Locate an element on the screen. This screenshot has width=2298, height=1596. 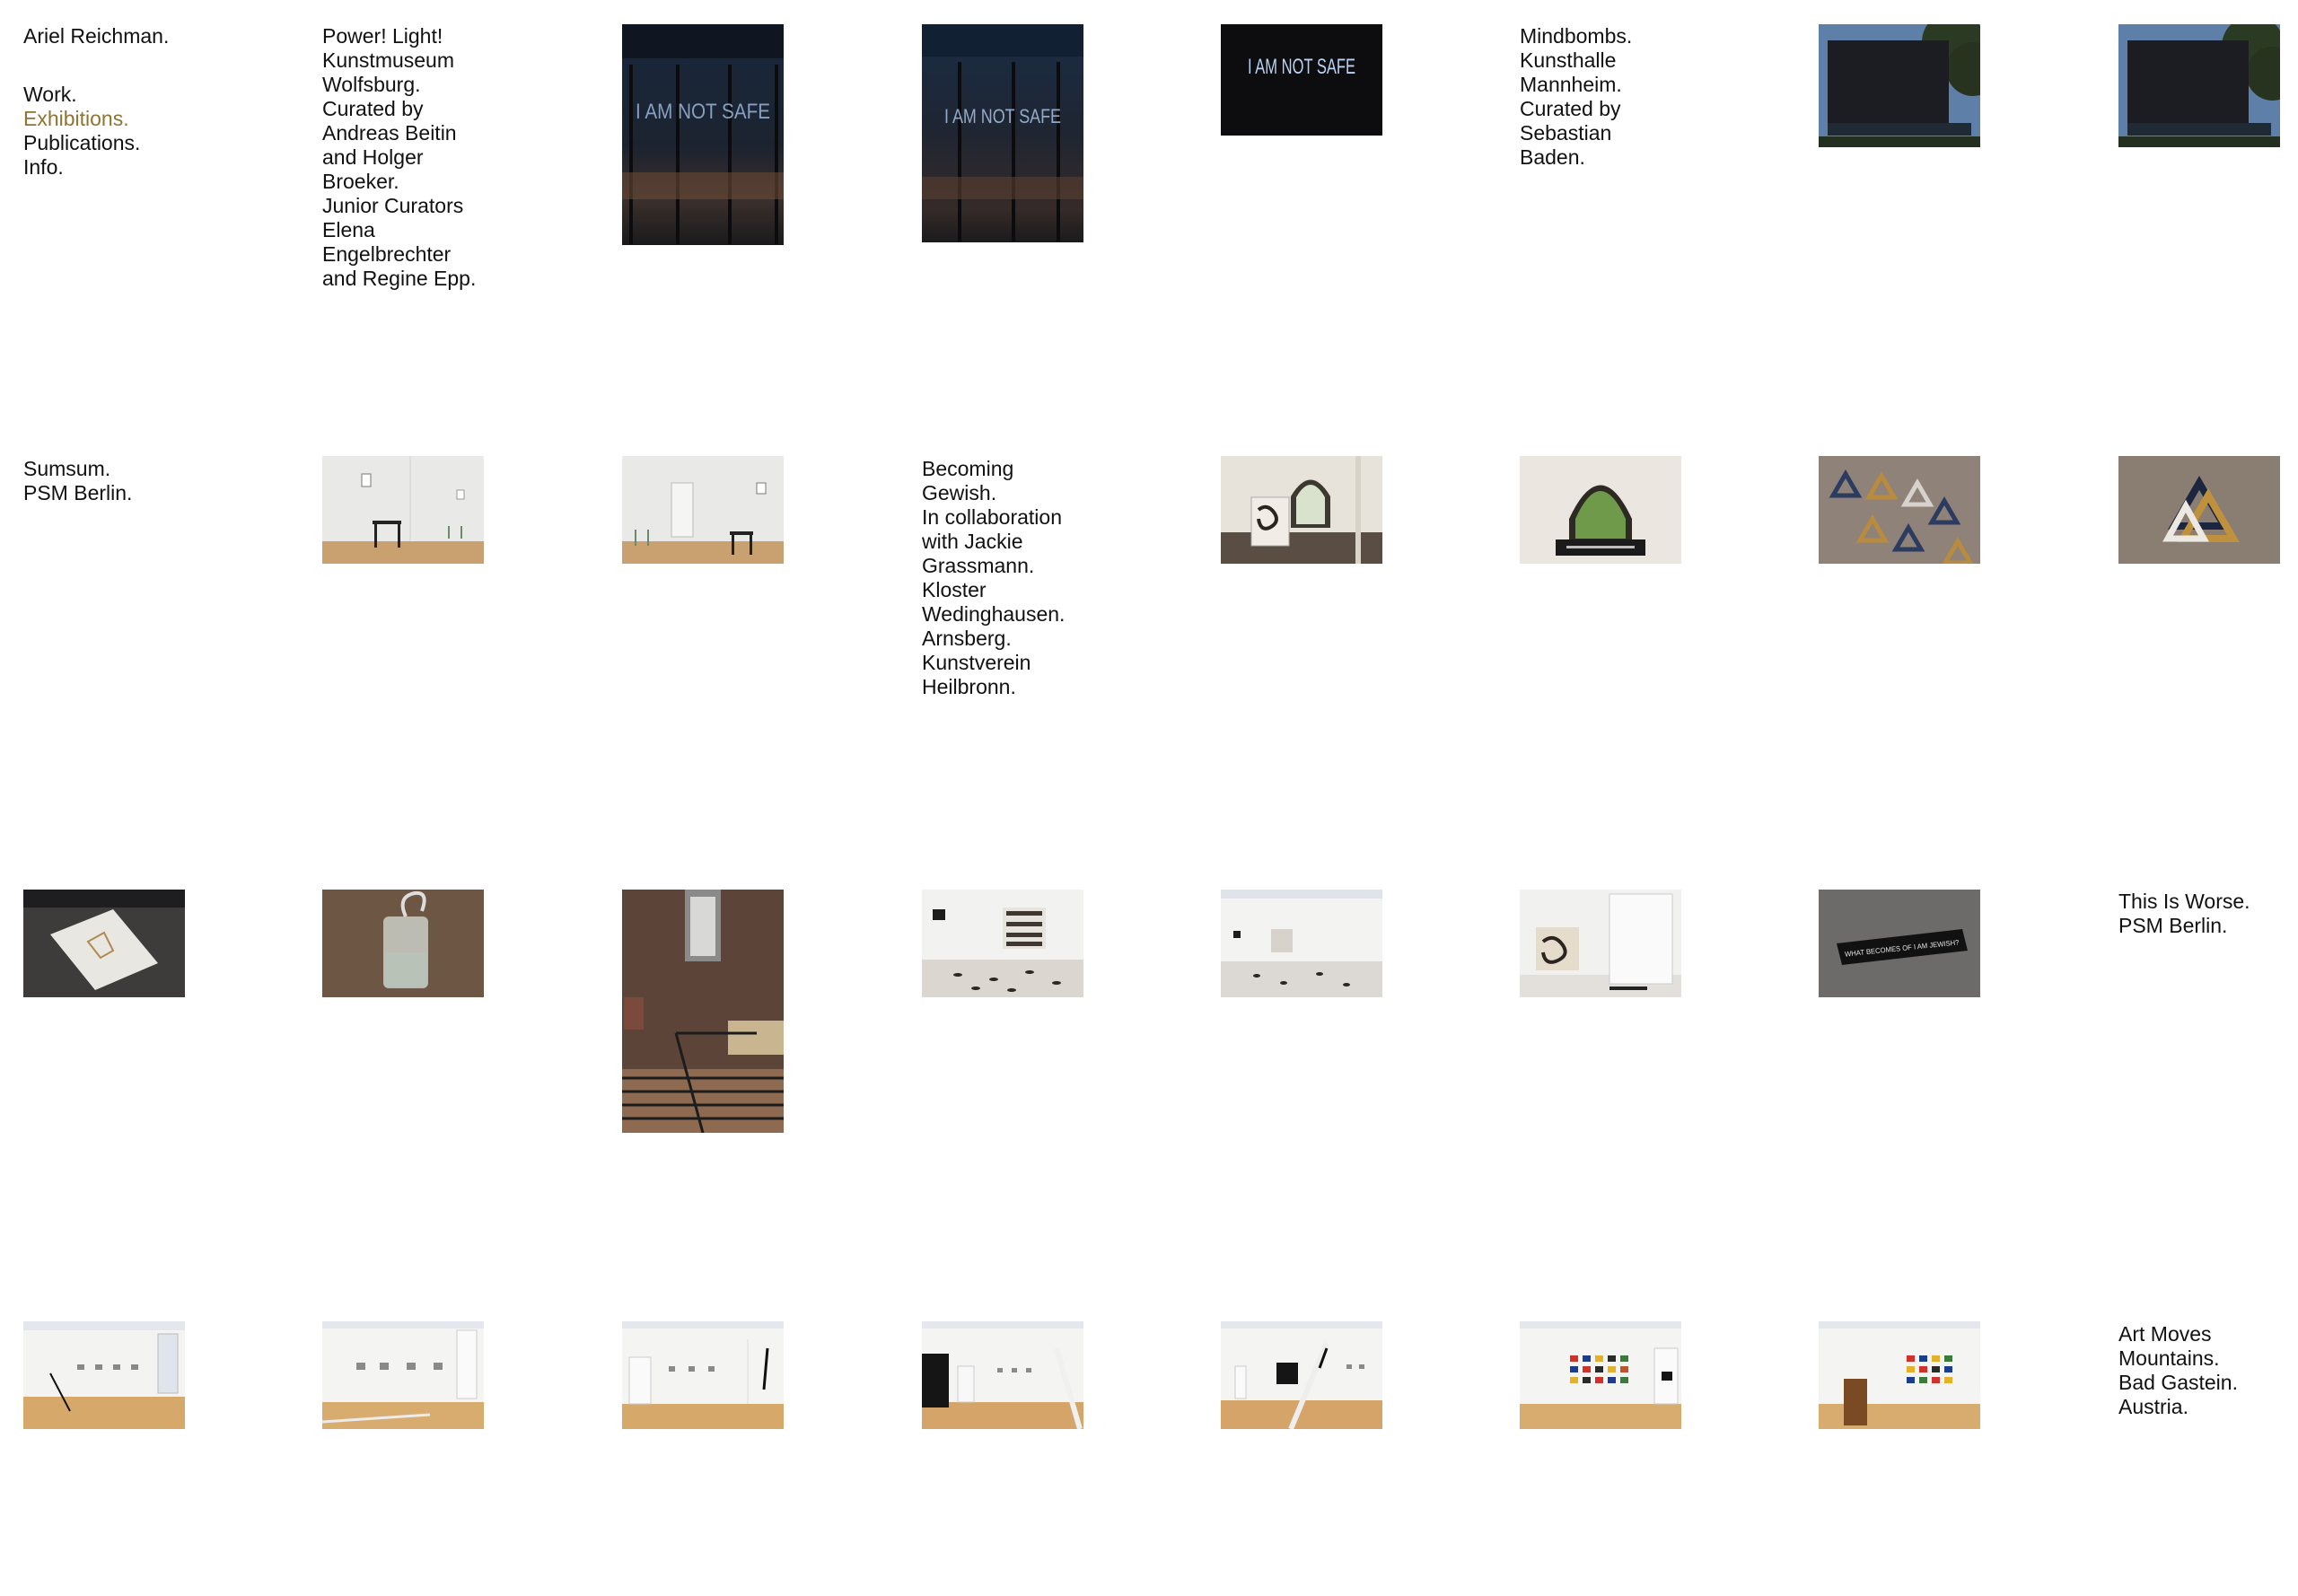
exhibition-line: Arnsberg. is located at coordinates (967, 638).